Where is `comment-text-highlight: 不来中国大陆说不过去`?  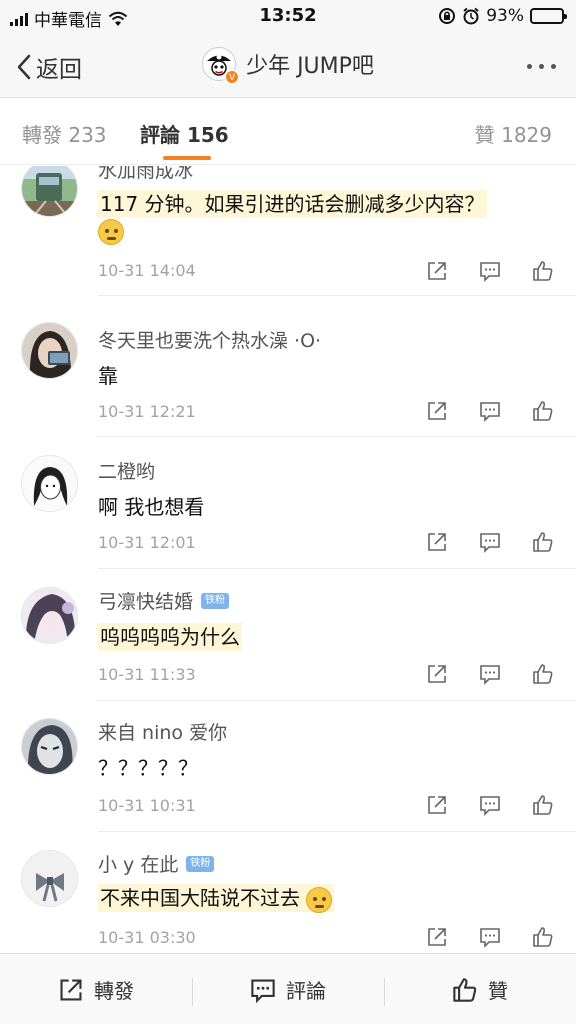 comment-text-highlight: 不来中国大陆说不过去 is located at coordinates (216, 898).